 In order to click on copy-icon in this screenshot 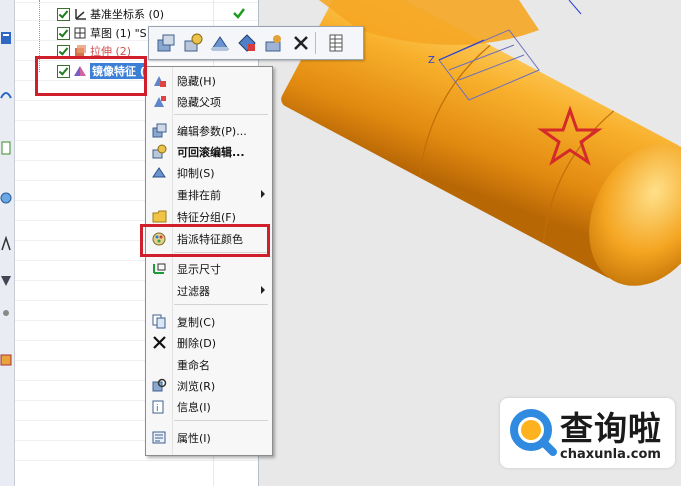, I will do `click(159, 321)`.